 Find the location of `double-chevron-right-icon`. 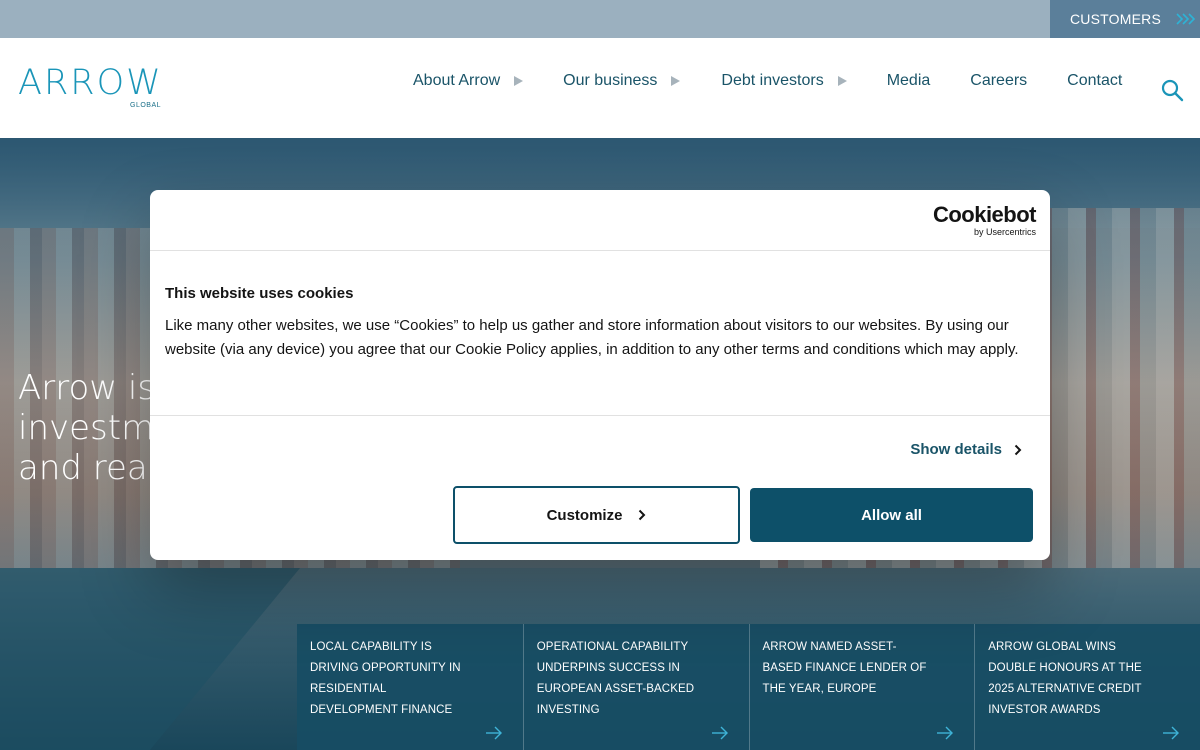

double-chevron-right-icon is located at coordinates (1185, 19).